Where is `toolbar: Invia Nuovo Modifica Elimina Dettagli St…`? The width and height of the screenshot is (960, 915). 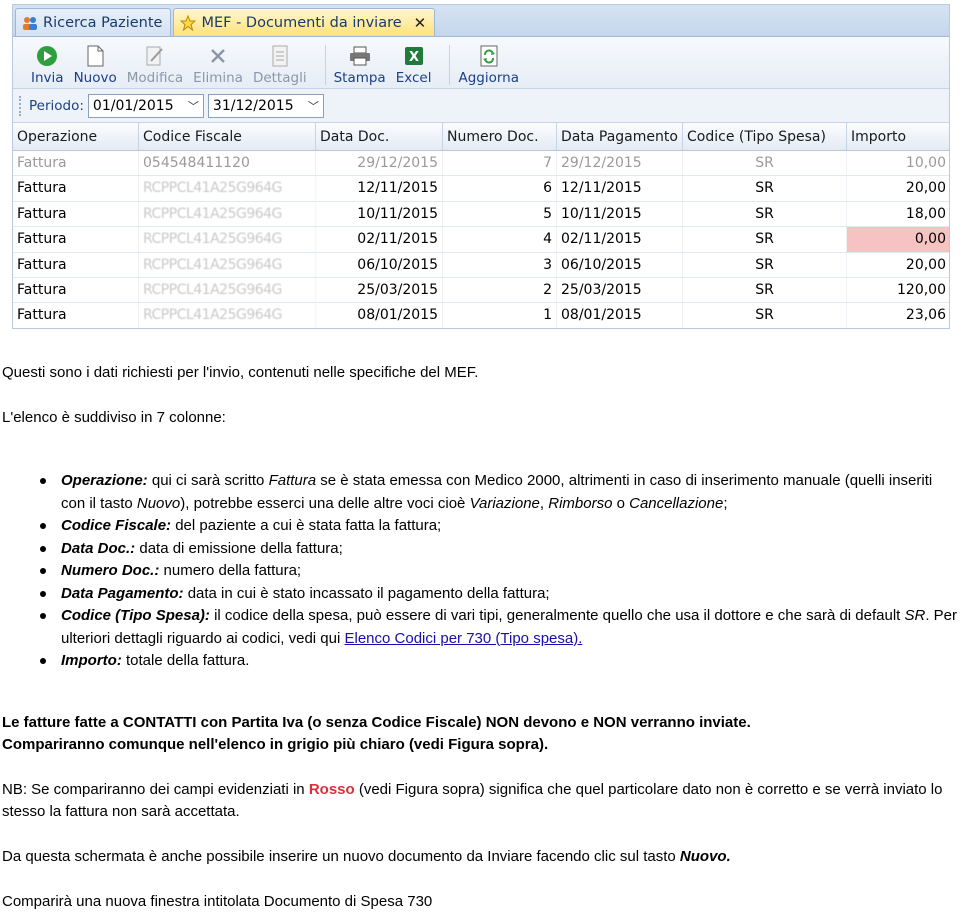 toolbar: Invia Nuovo Modifica Elimina Dettagli St… is located at coordinates (481, 63).